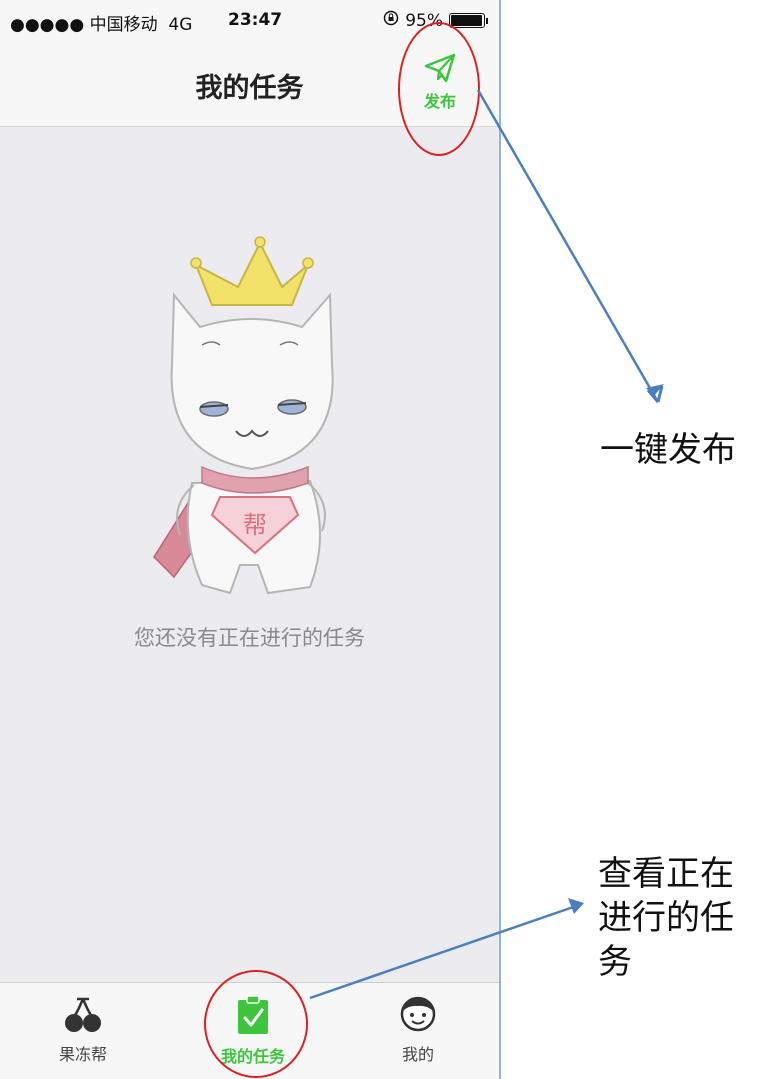  I want to click on battery-icon, so click(468, 20).